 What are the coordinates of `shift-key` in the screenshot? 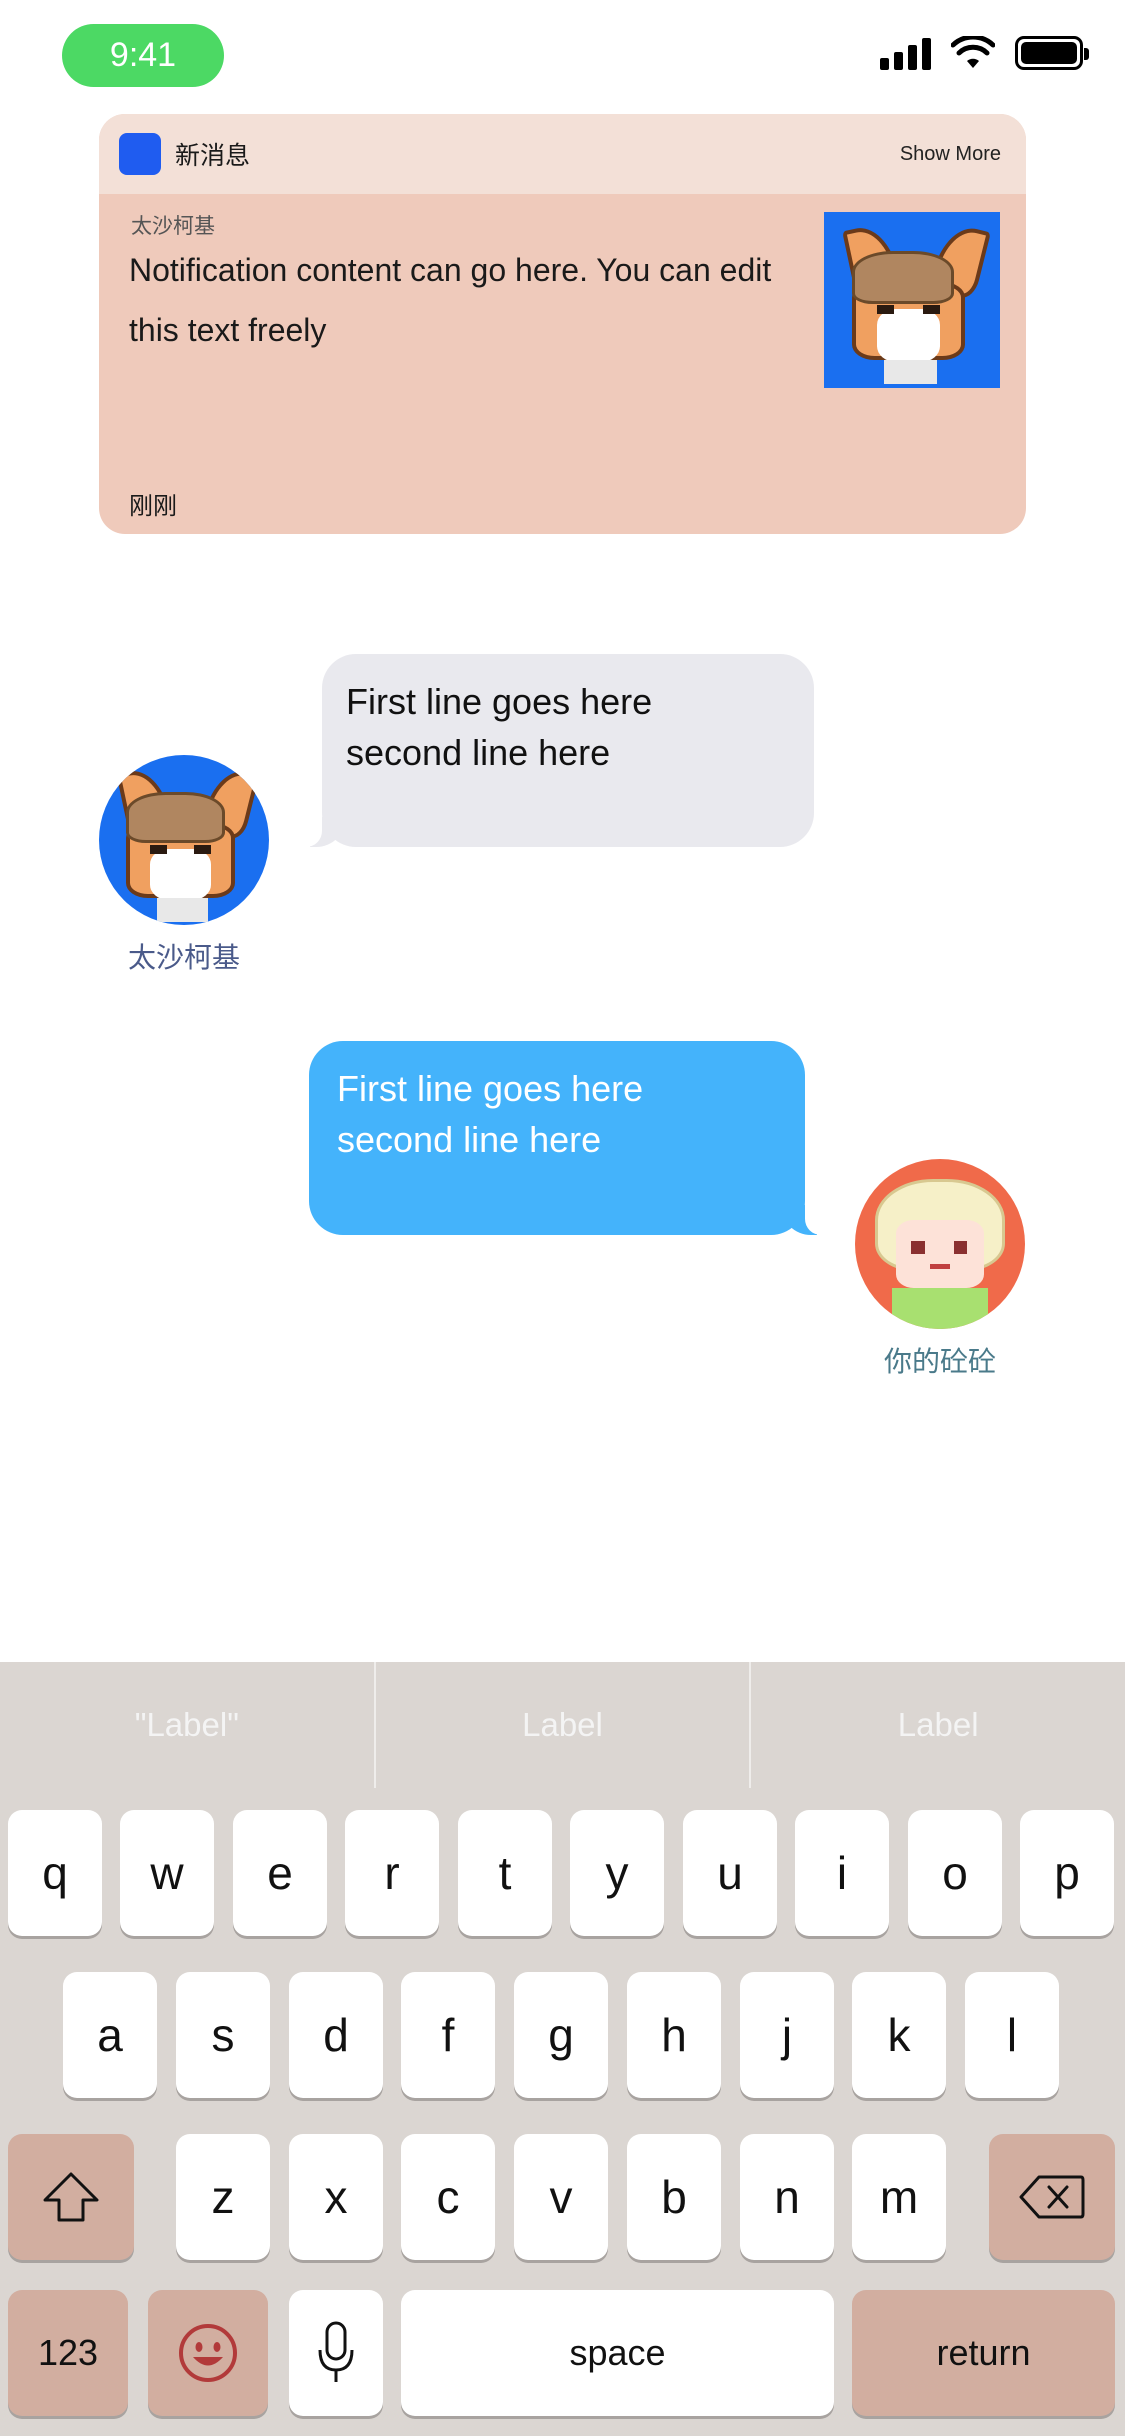 It's located at (71, 2197).